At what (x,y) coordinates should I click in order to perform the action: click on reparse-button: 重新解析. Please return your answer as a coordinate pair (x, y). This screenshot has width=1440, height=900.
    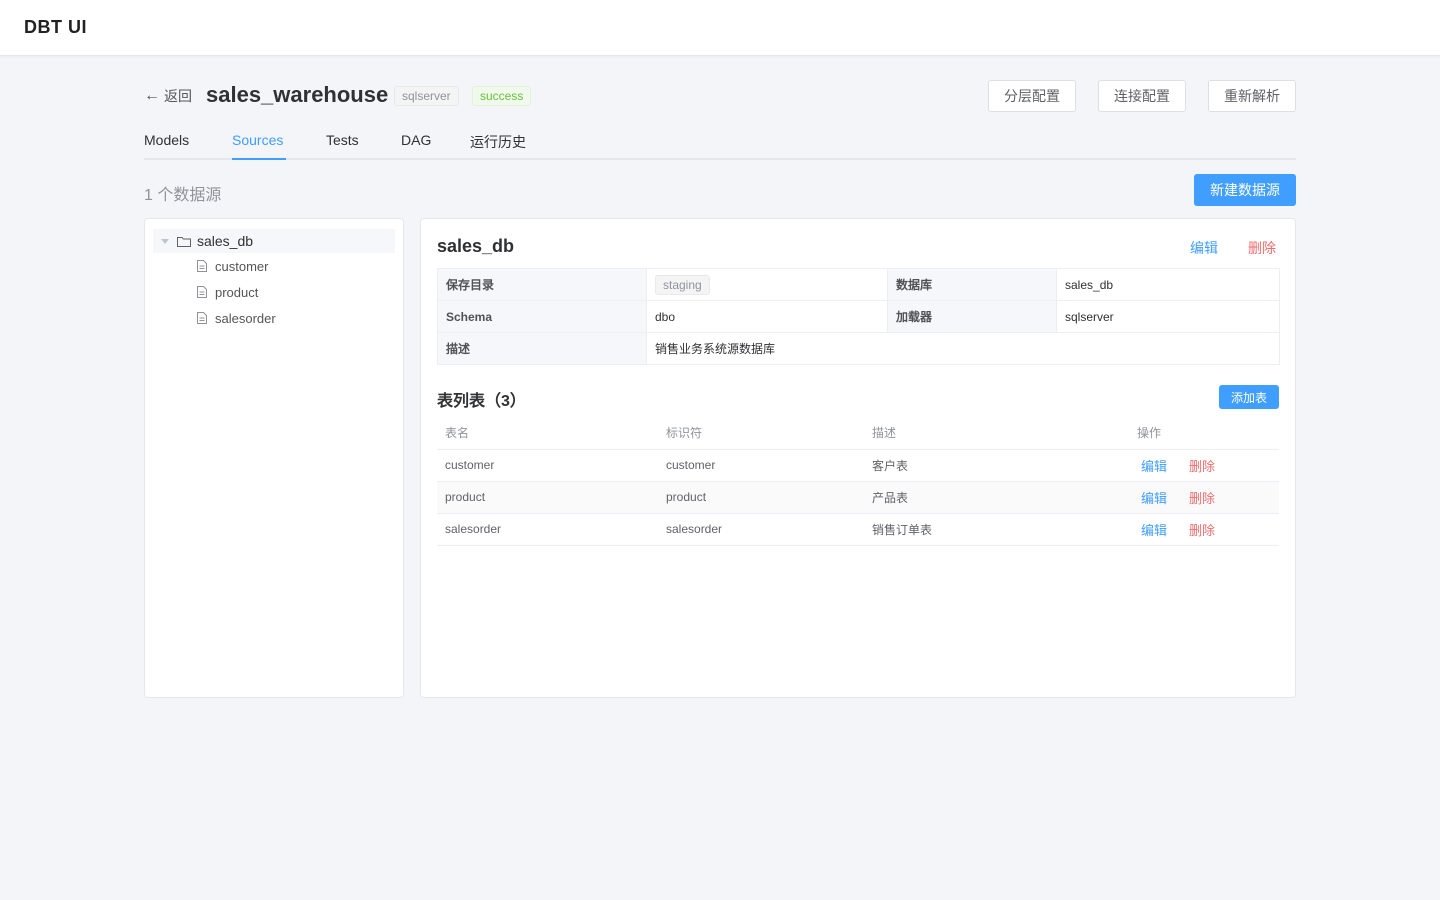
    Looking at the image, I should click on (1252, 96).